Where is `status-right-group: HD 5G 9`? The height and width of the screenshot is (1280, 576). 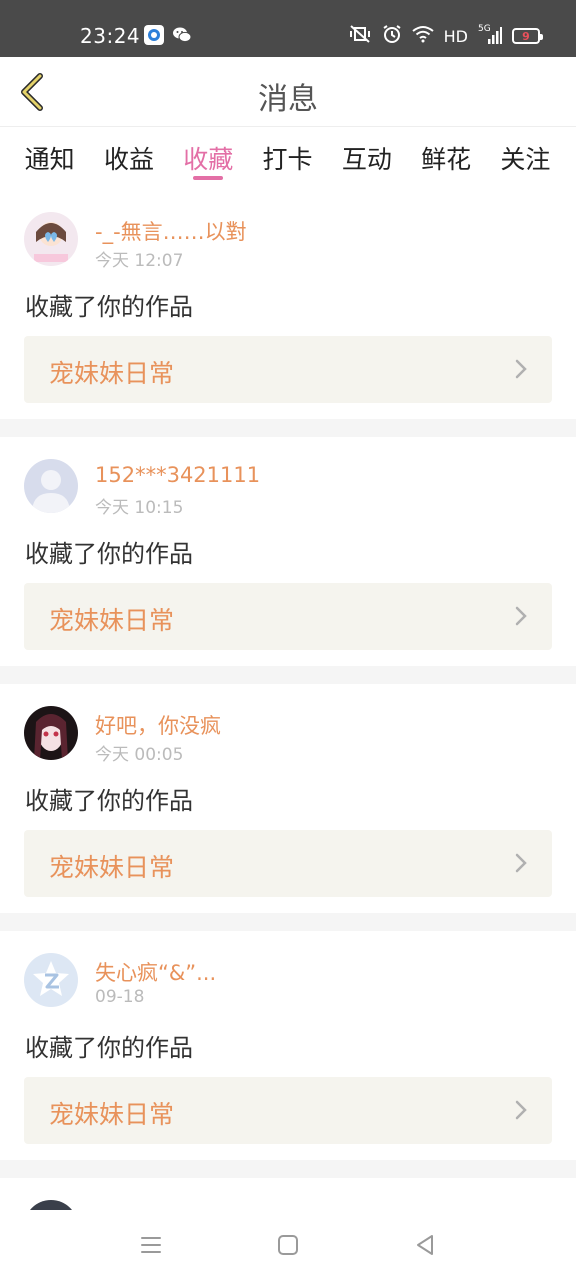
status-right-group: HD 5G 9 is located at coordinates (445, 36).